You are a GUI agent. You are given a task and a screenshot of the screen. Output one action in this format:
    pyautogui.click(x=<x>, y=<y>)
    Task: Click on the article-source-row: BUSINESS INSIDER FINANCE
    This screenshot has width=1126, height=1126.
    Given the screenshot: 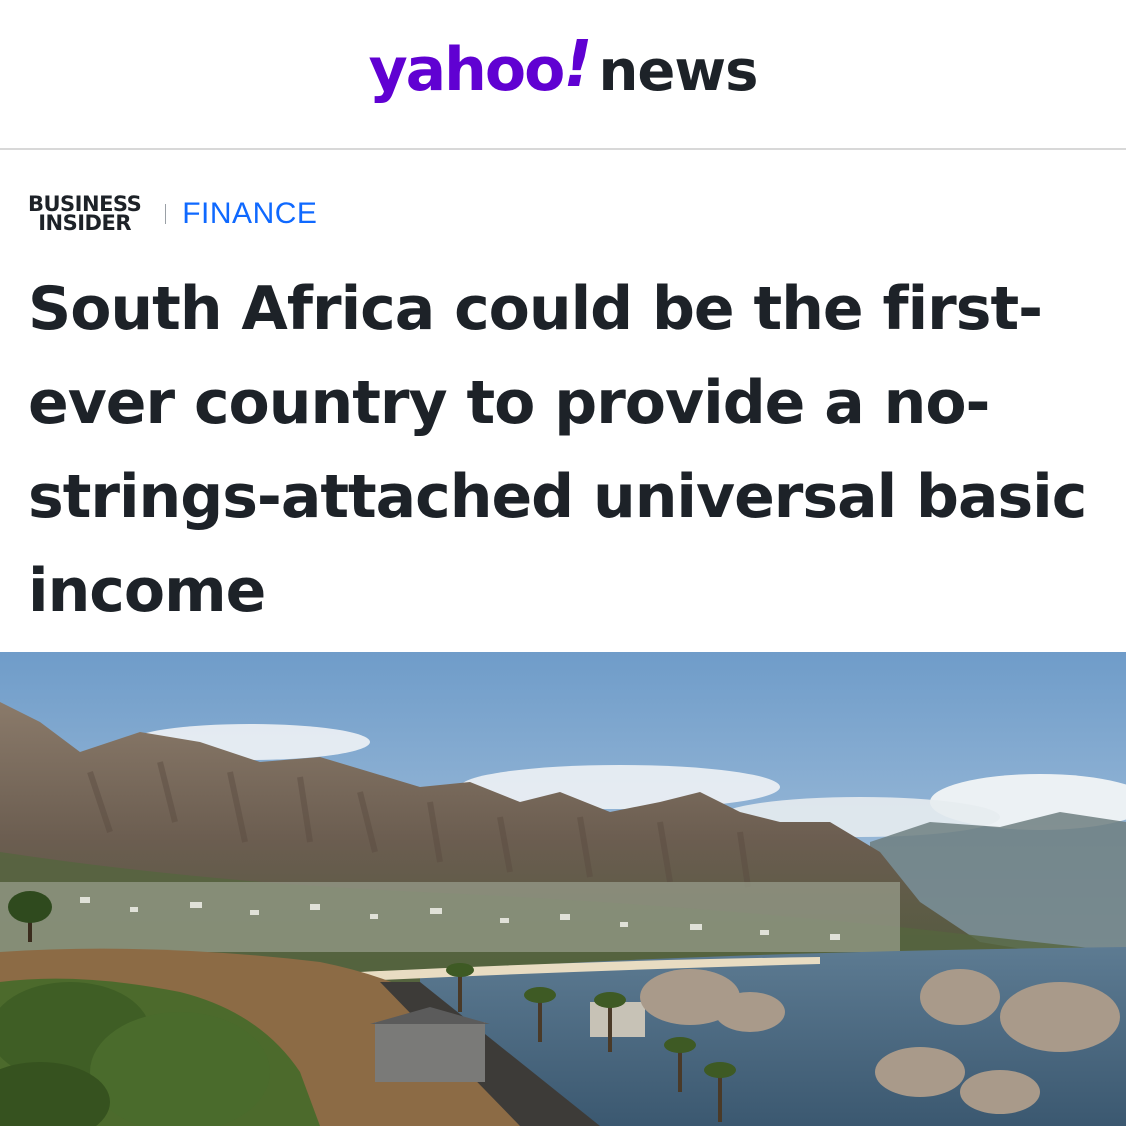 What is the action you would take?
    pyautogui.click(x=172, y=214)
    